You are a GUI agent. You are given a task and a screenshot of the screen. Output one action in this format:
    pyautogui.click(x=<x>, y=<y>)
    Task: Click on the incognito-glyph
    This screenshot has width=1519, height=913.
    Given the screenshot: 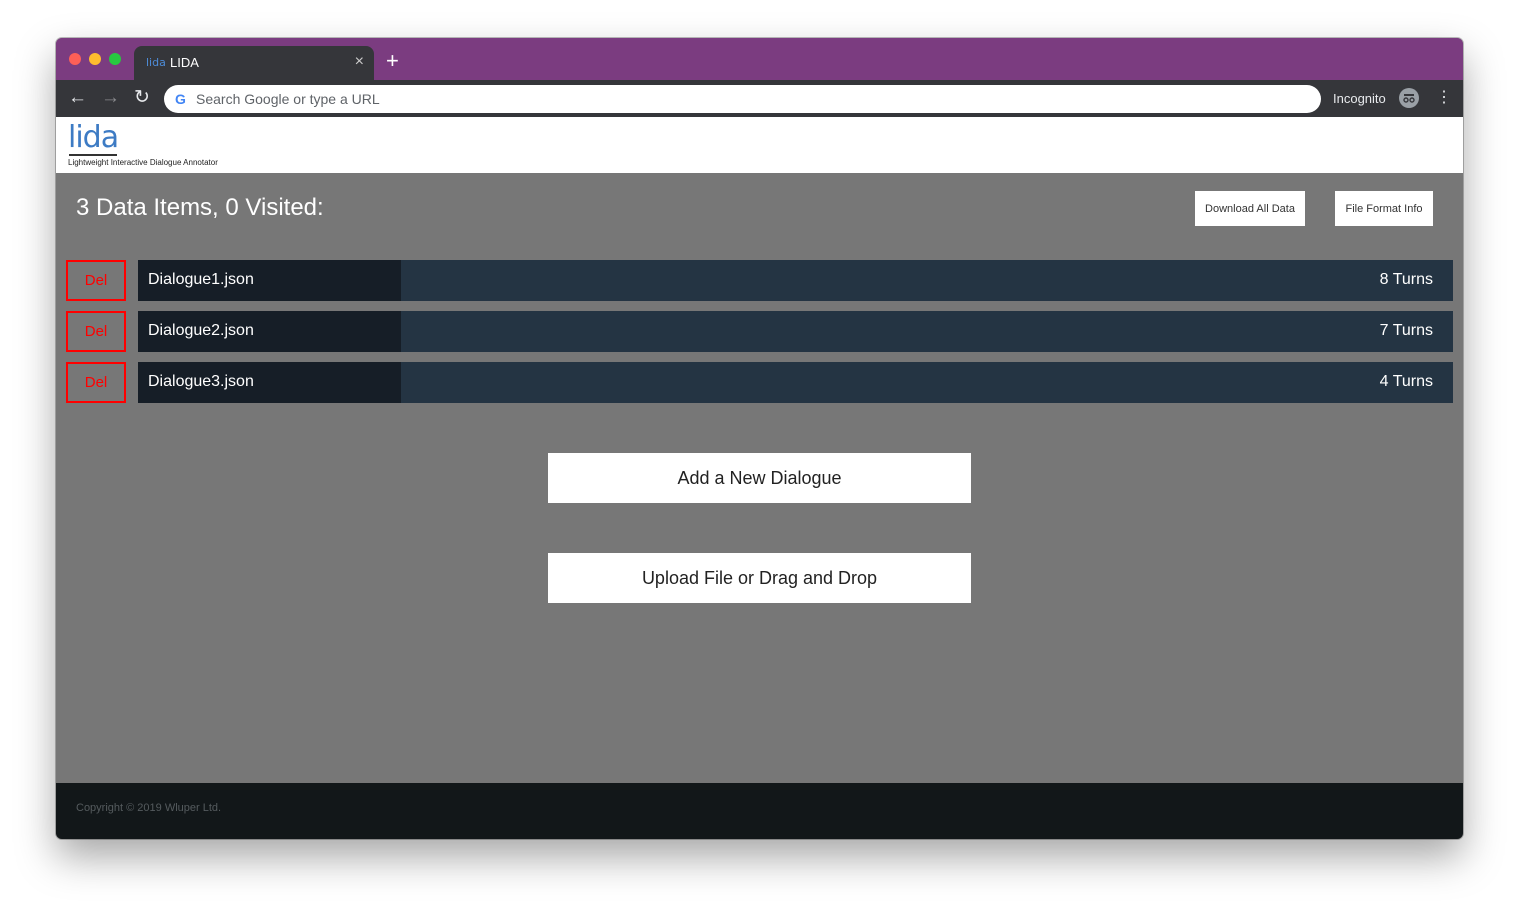 What is the action you would take?
    pyautogui.click(x=1409, y=98)
    